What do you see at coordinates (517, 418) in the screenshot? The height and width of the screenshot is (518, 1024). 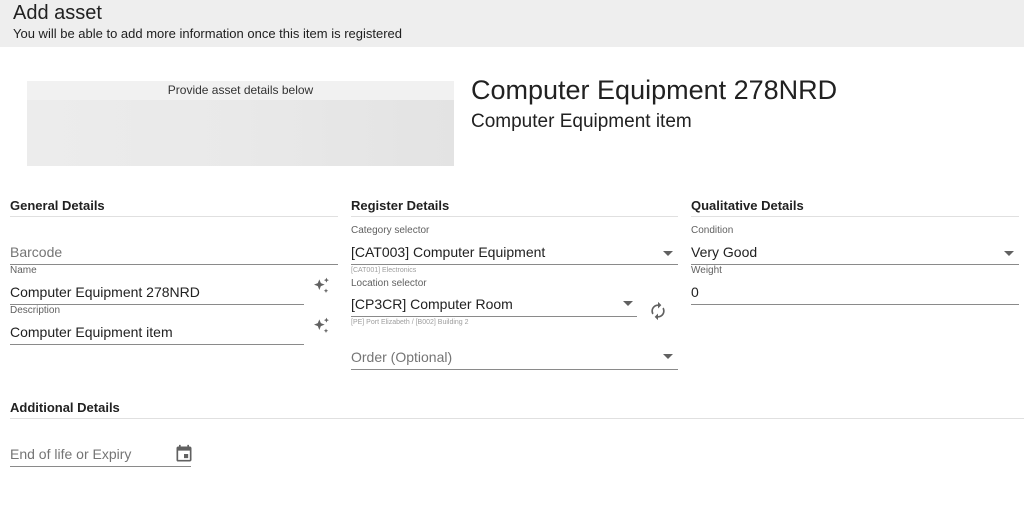 I see `additional-details-divider` at bounding box center [517, 418].